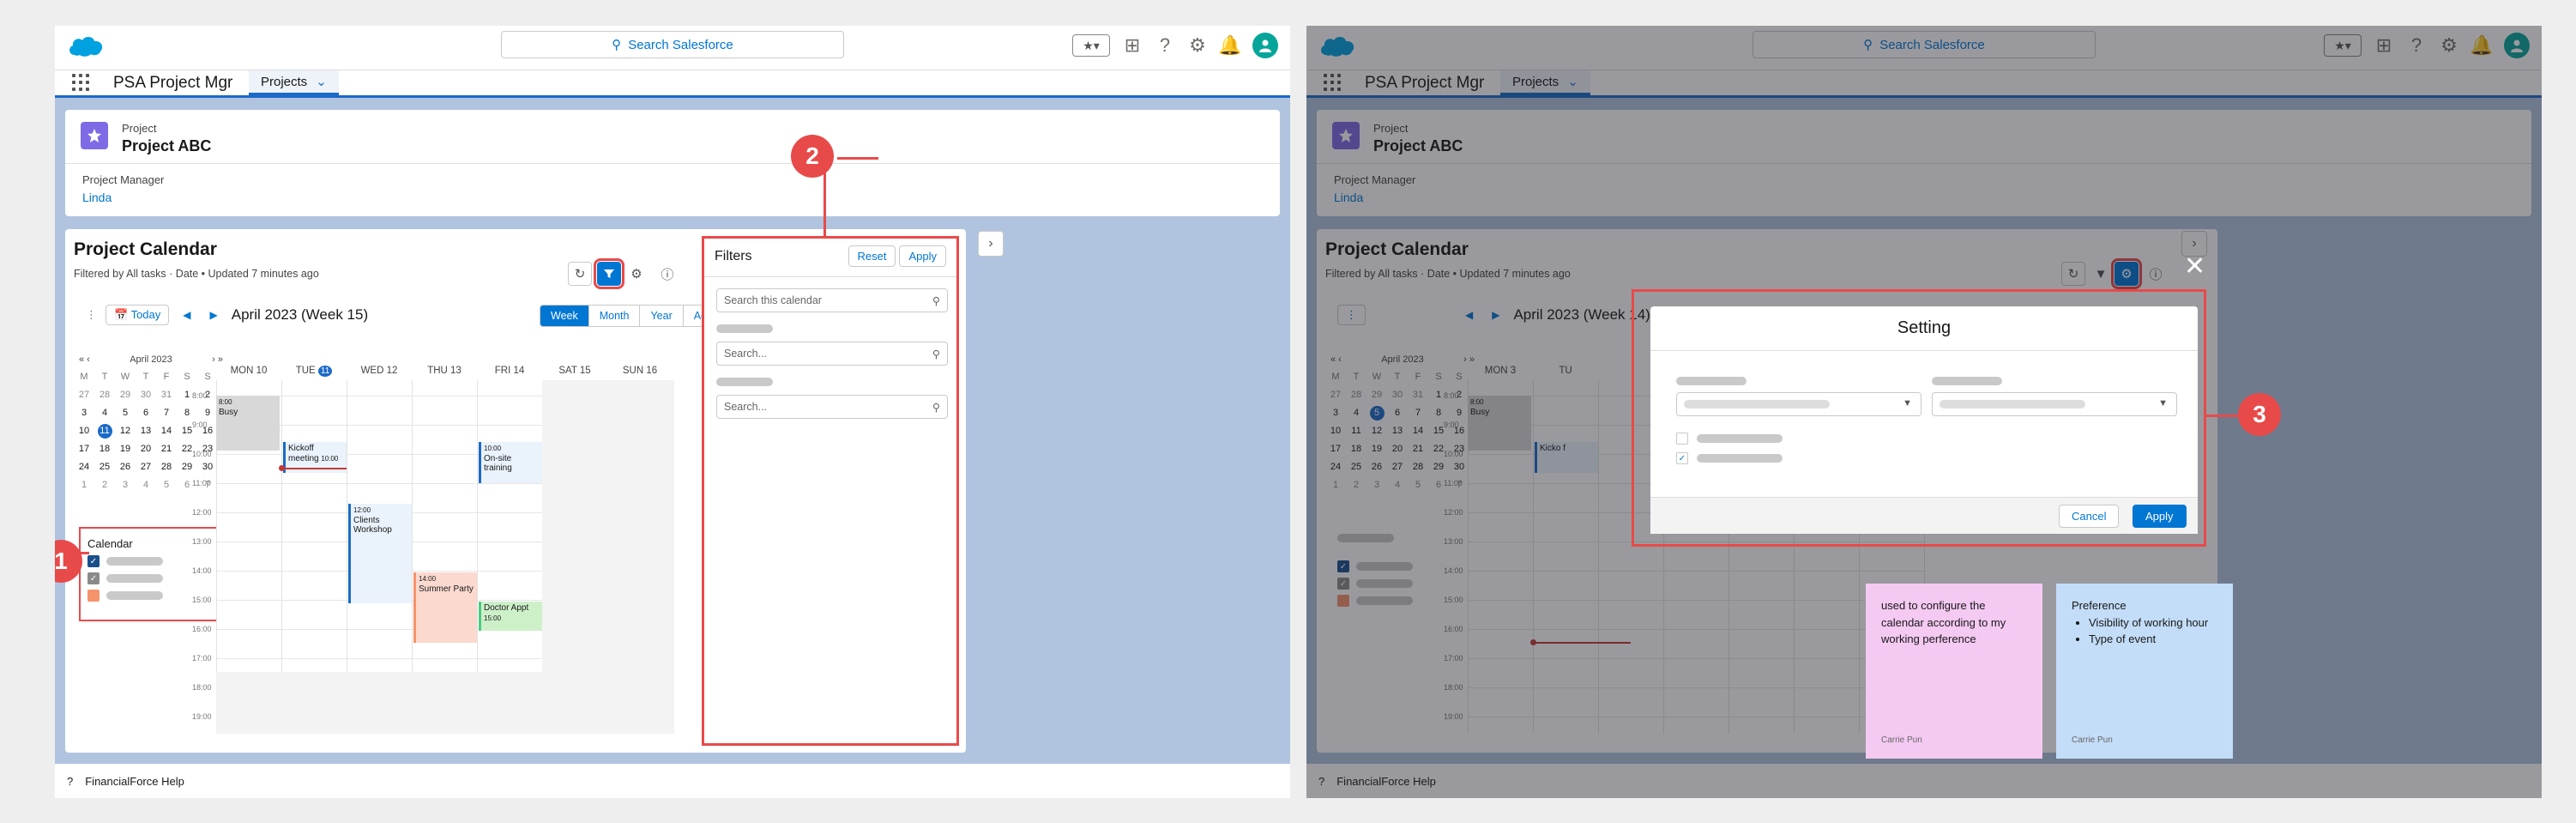  What do you see at coordinates (151, 359) in the screenshot?
I see `mini-month: April 2023` at bounding box center [151, 359].